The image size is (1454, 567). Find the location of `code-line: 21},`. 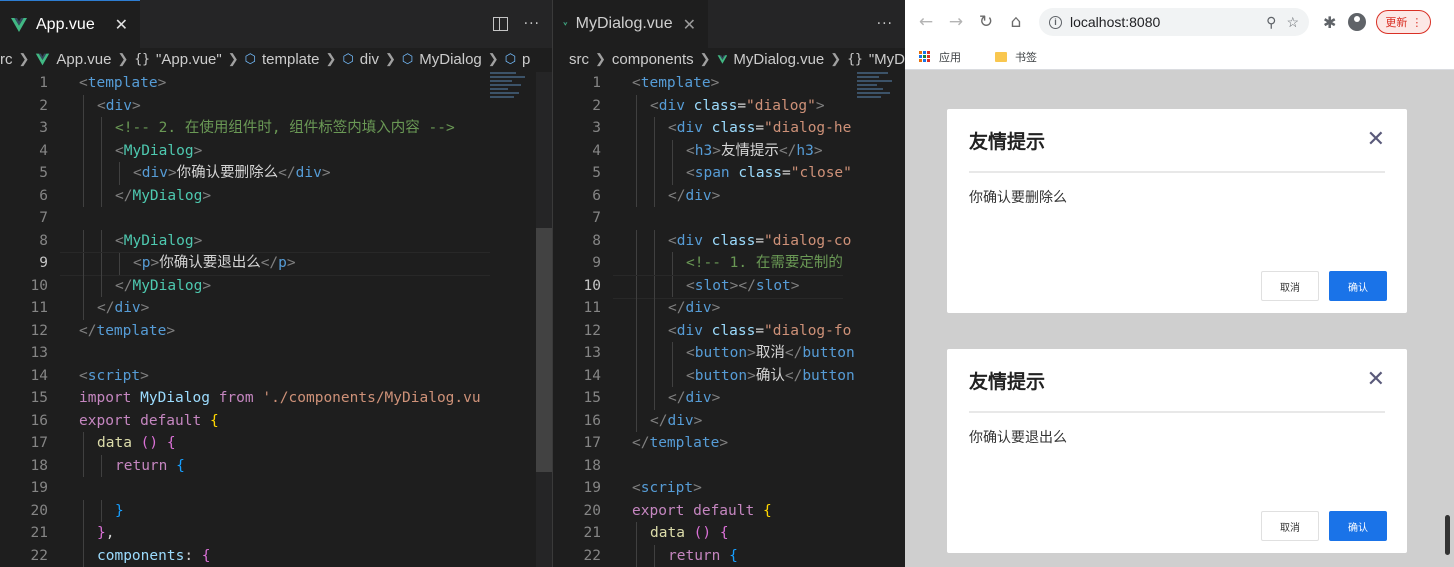

code-line: 21}, is located at coordinates (276, 533).